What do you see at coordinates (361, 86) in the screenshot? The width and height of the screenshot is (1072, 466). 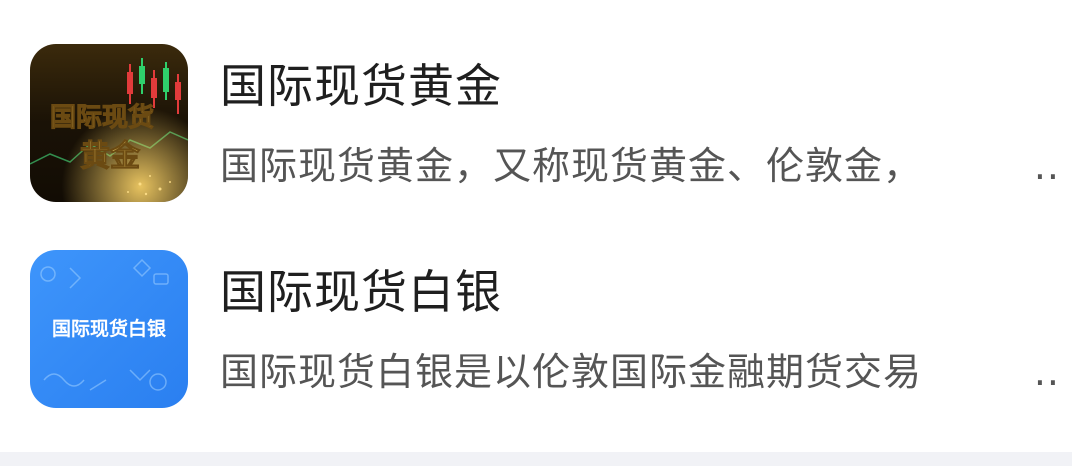 I see `item-title: 国际现货黄金` at bounding box center [361, 86].